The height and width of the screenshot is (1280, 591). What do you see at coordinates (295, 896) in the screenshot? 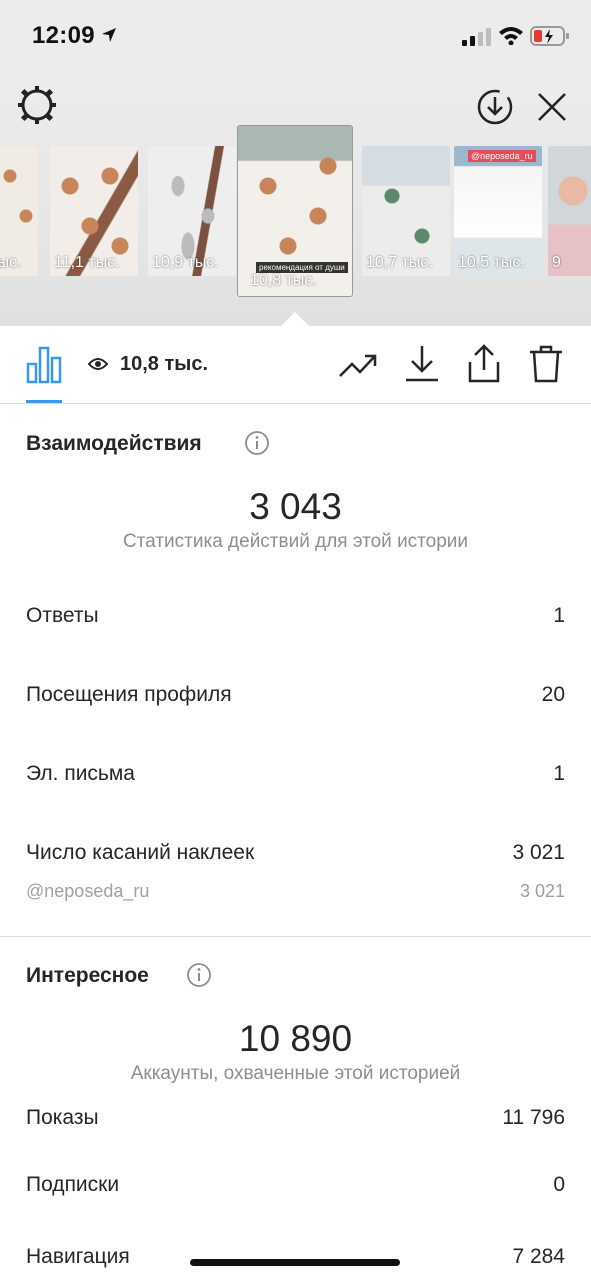
I see `stat-subrow: @neposeda_ru 3 021` at bounding box center [295, 896].